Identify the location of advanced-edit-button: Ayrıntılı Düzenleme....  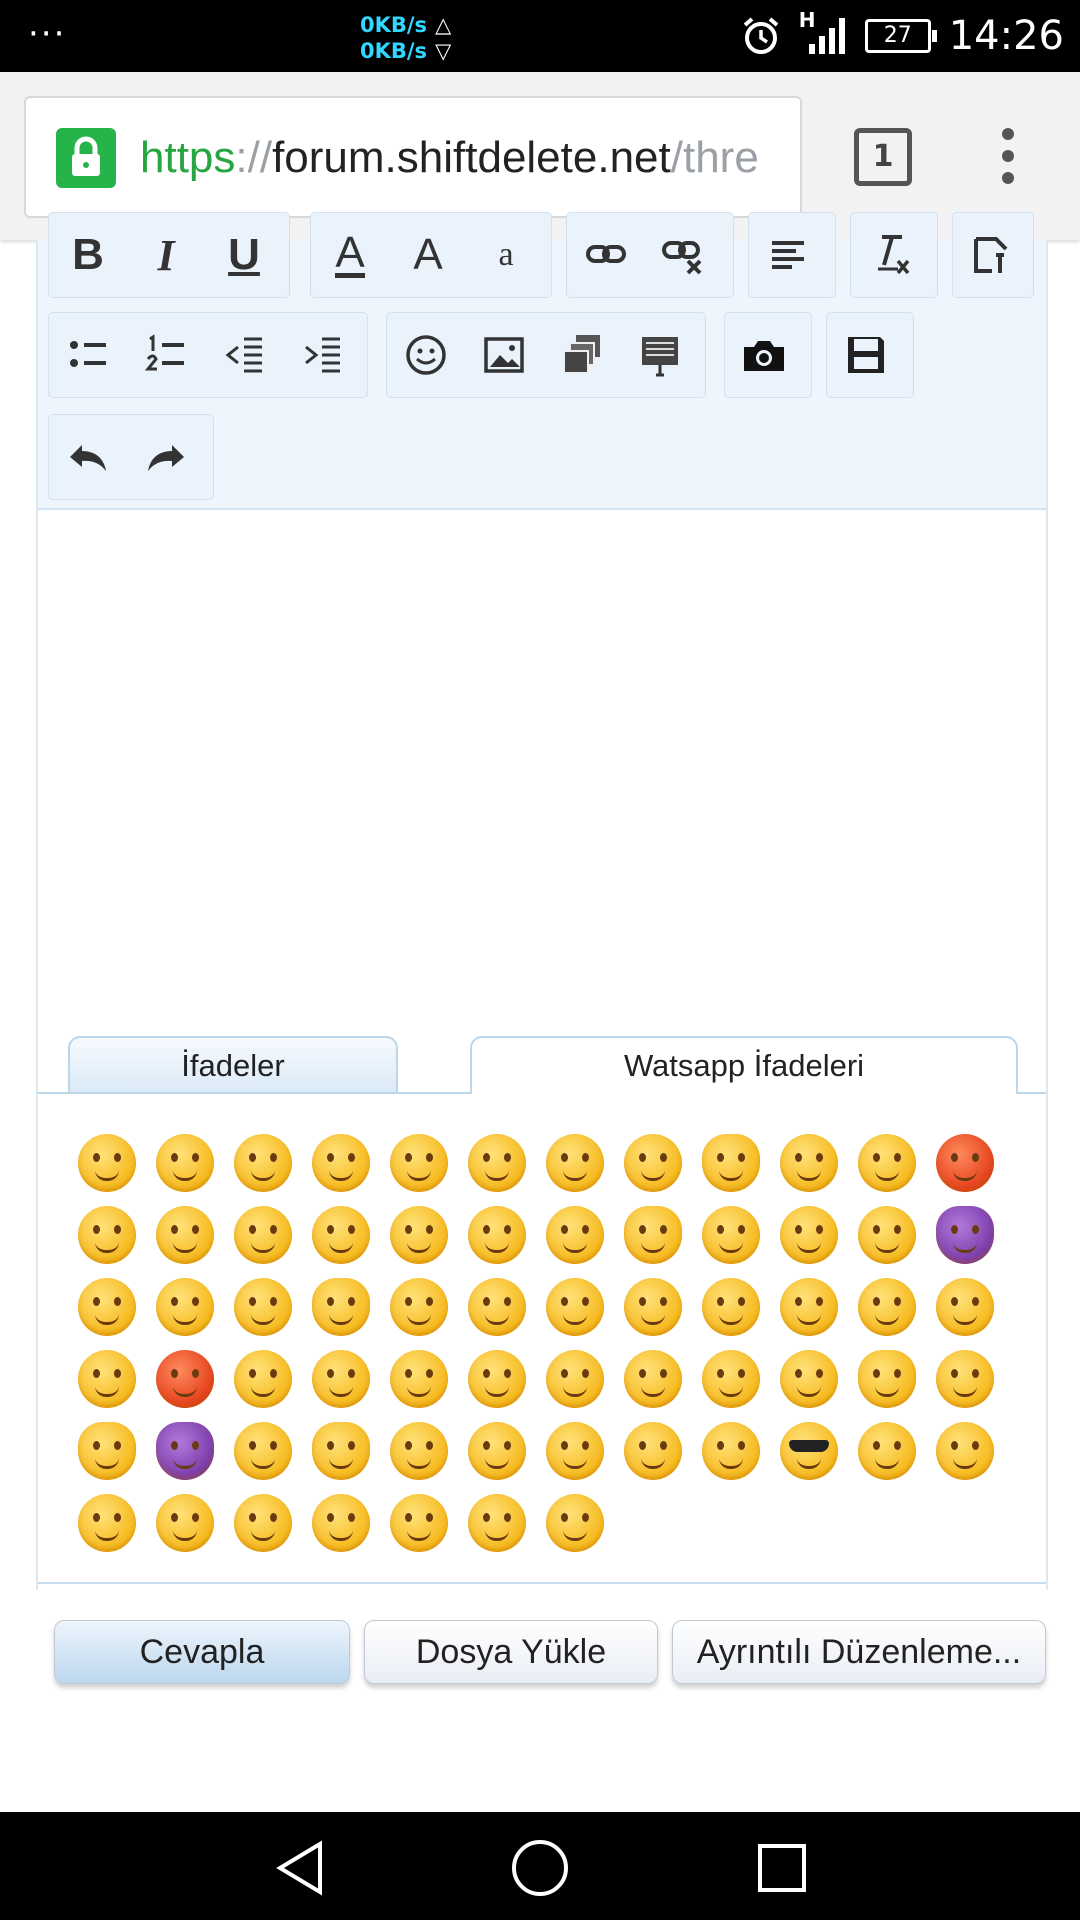
(859, 1652).